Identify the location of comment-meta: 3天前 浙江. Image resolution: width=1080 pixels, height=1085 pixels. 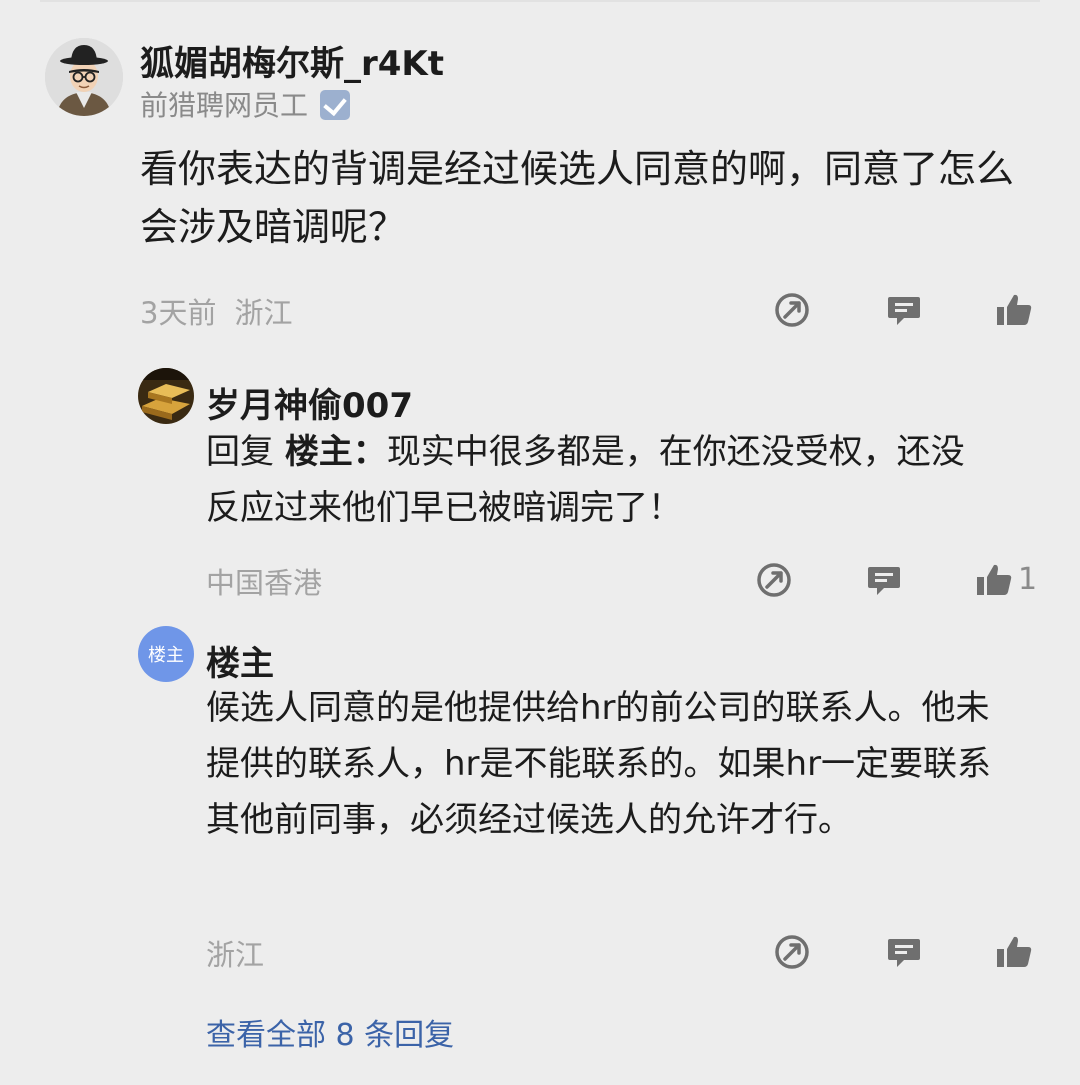
(216, 311).